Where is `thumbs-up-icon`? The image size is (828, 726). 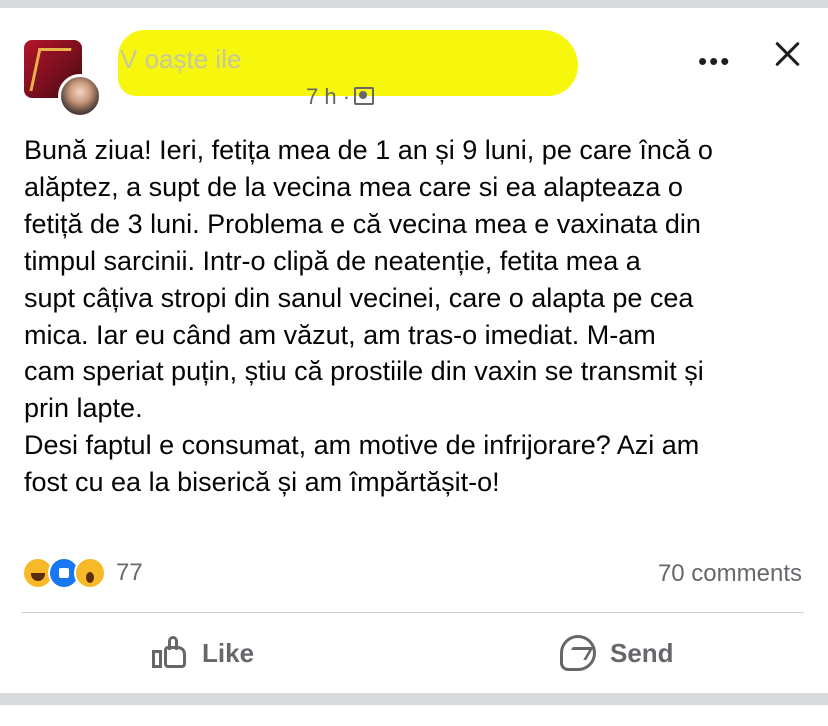
thumbs-up-icon is located at coordinates (170, 653).